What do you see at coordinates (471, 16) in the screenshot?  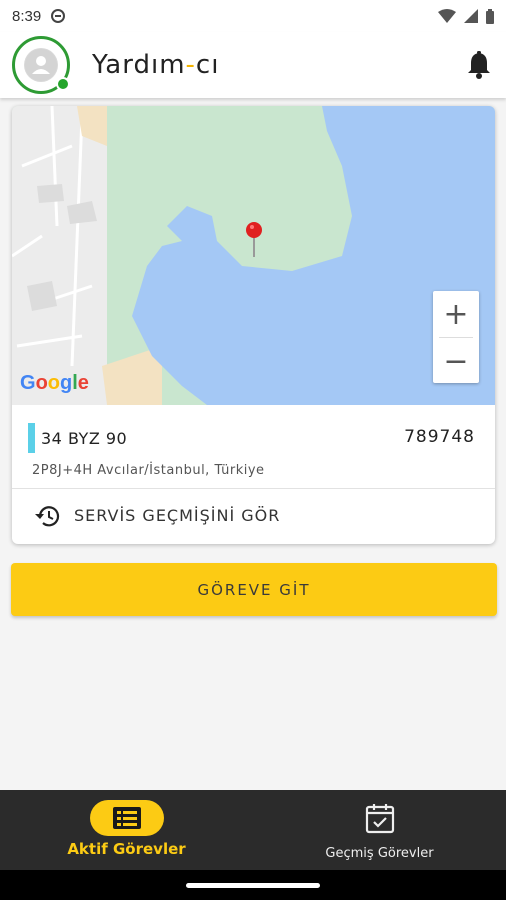 I see `signal-icon` at bounding box center [471, 16].